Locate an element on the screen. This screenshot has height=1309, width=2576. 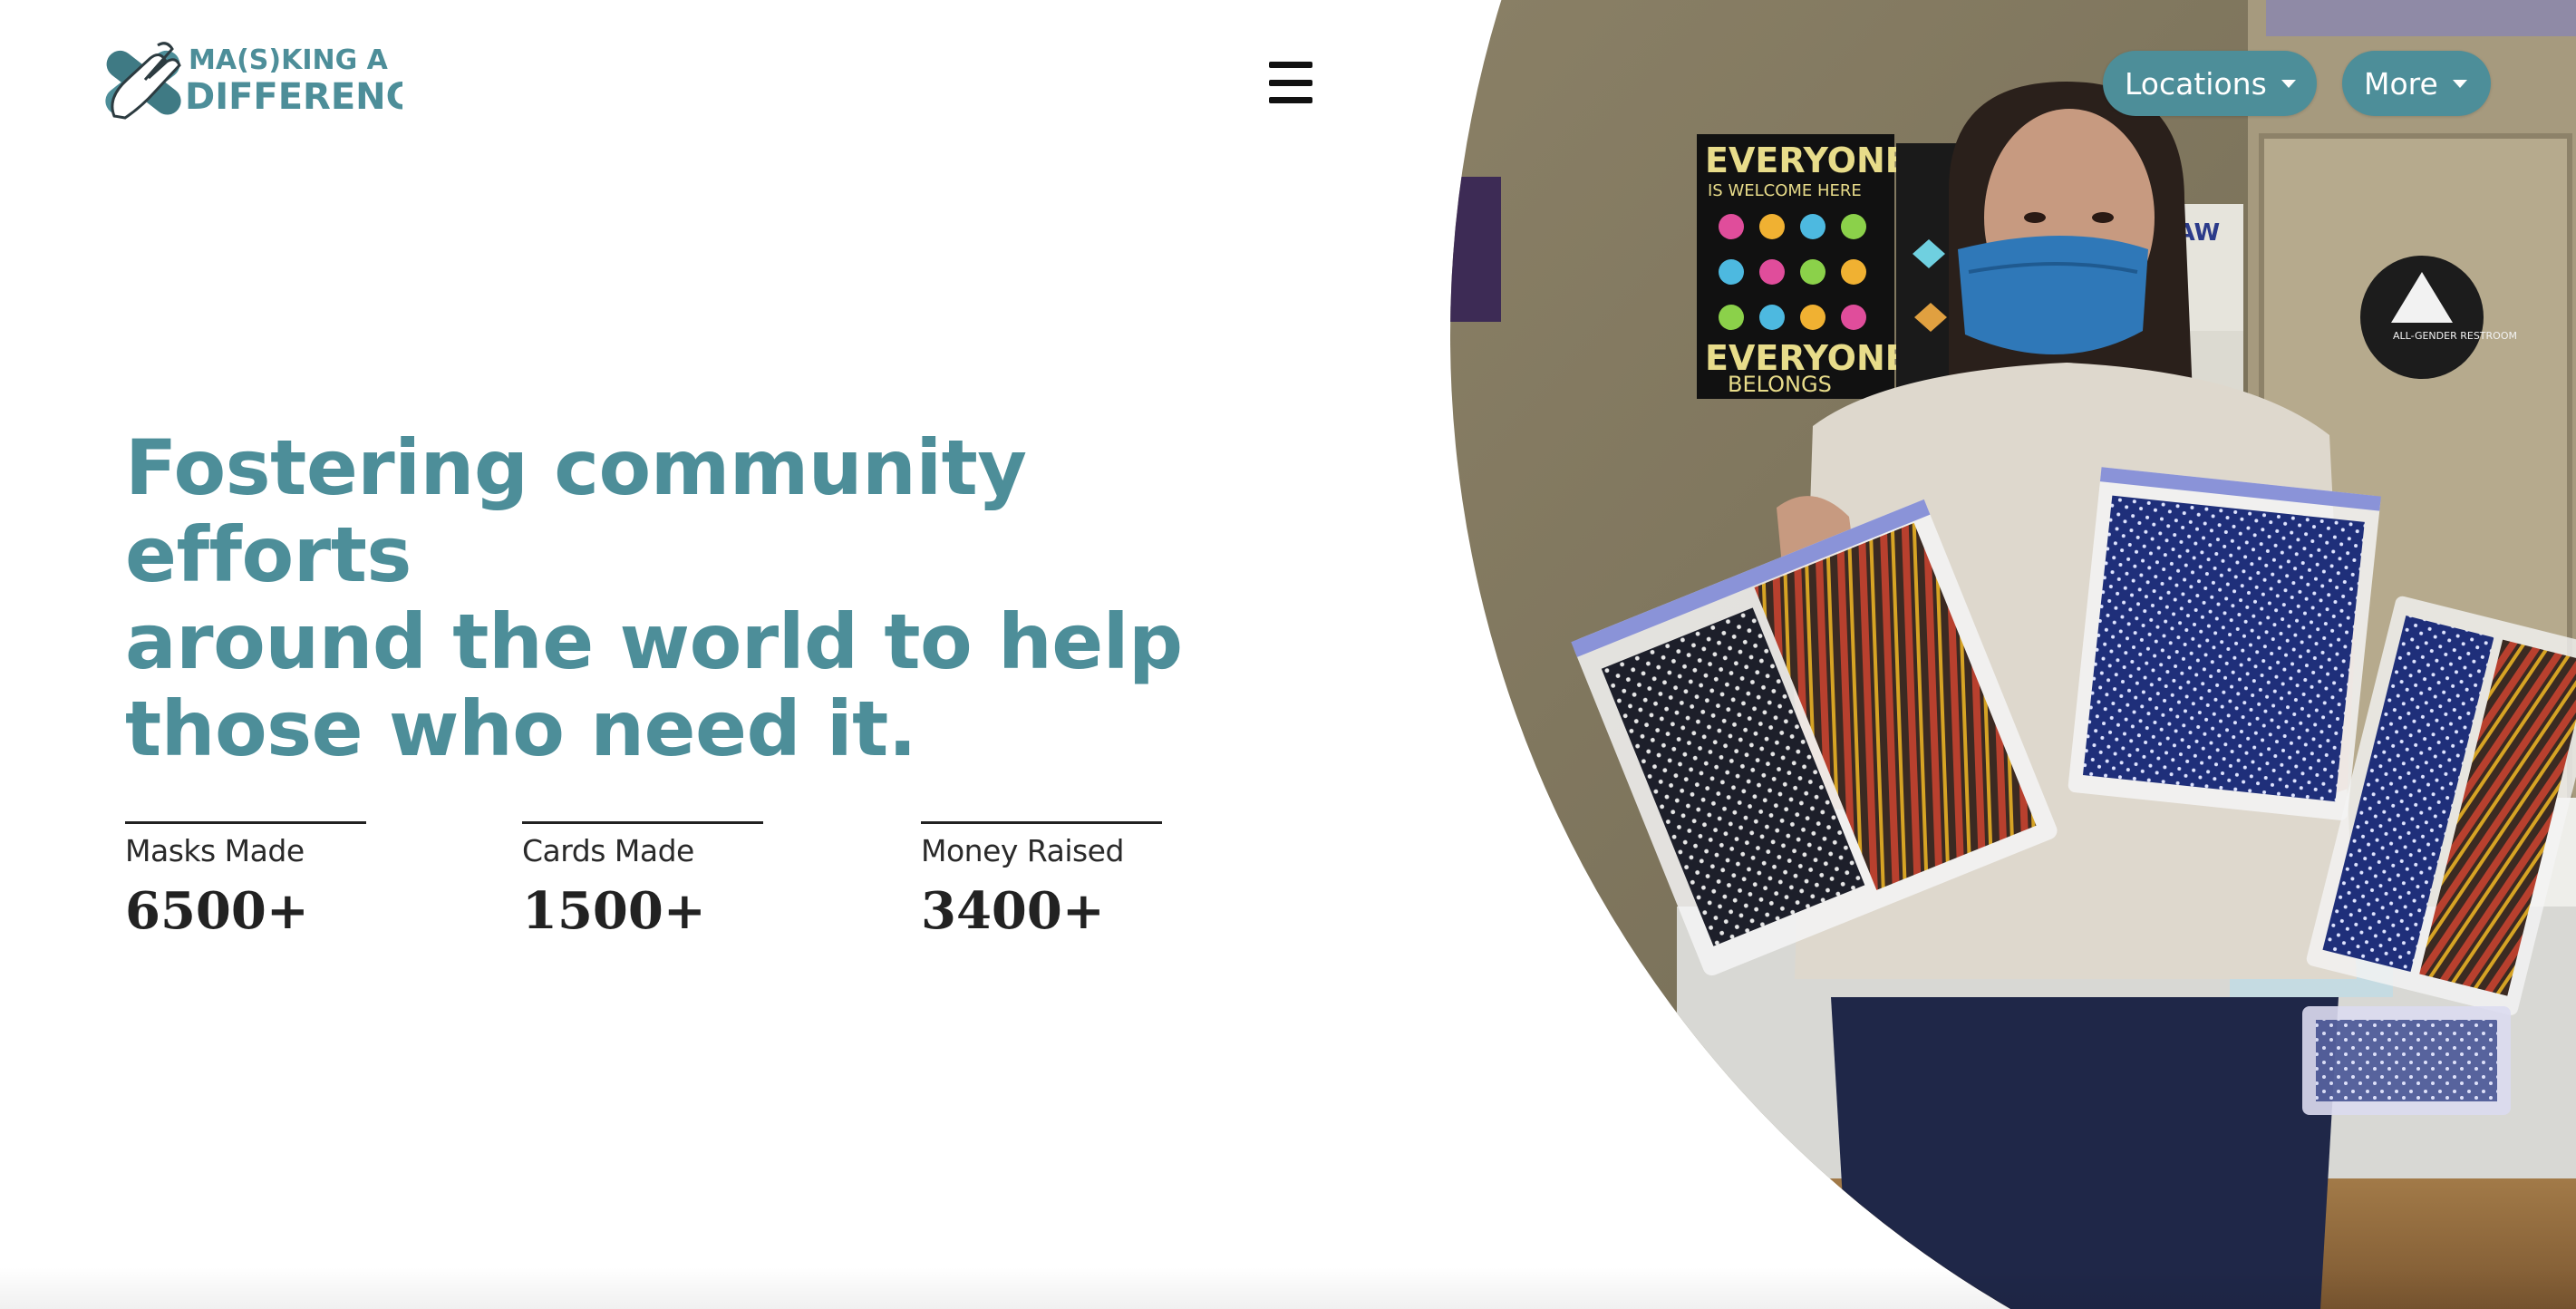
more-label: More is located at coordinates (2401, 83).